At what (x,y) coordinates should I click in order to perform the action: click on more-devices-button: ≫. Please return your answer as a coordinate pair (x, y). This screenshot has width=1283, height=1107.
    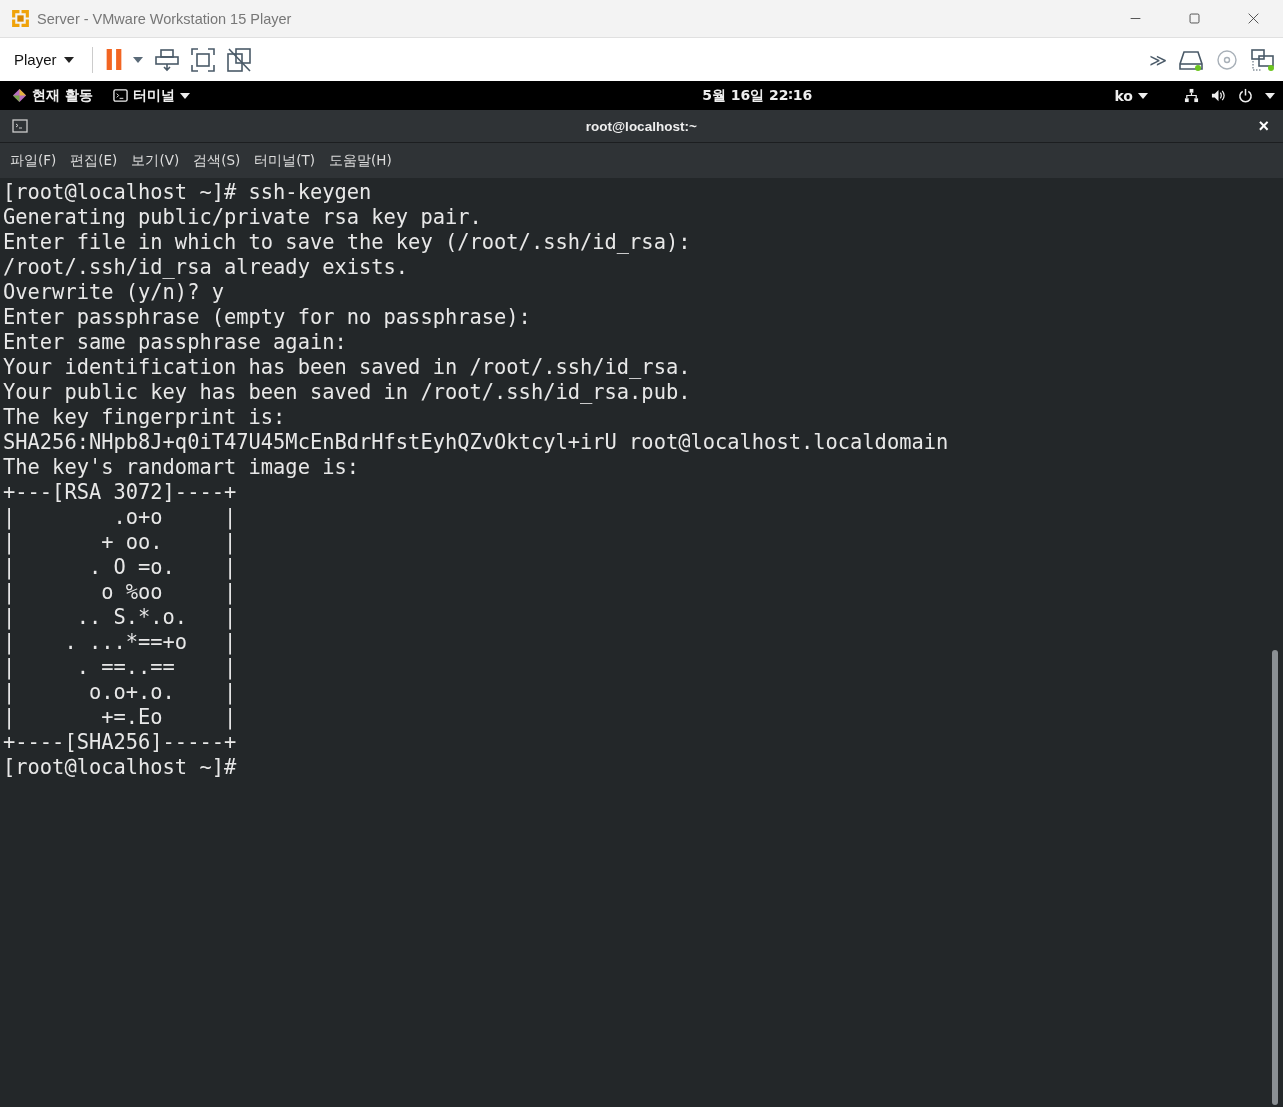
    Looking at the image, I should click on (1158, 59).